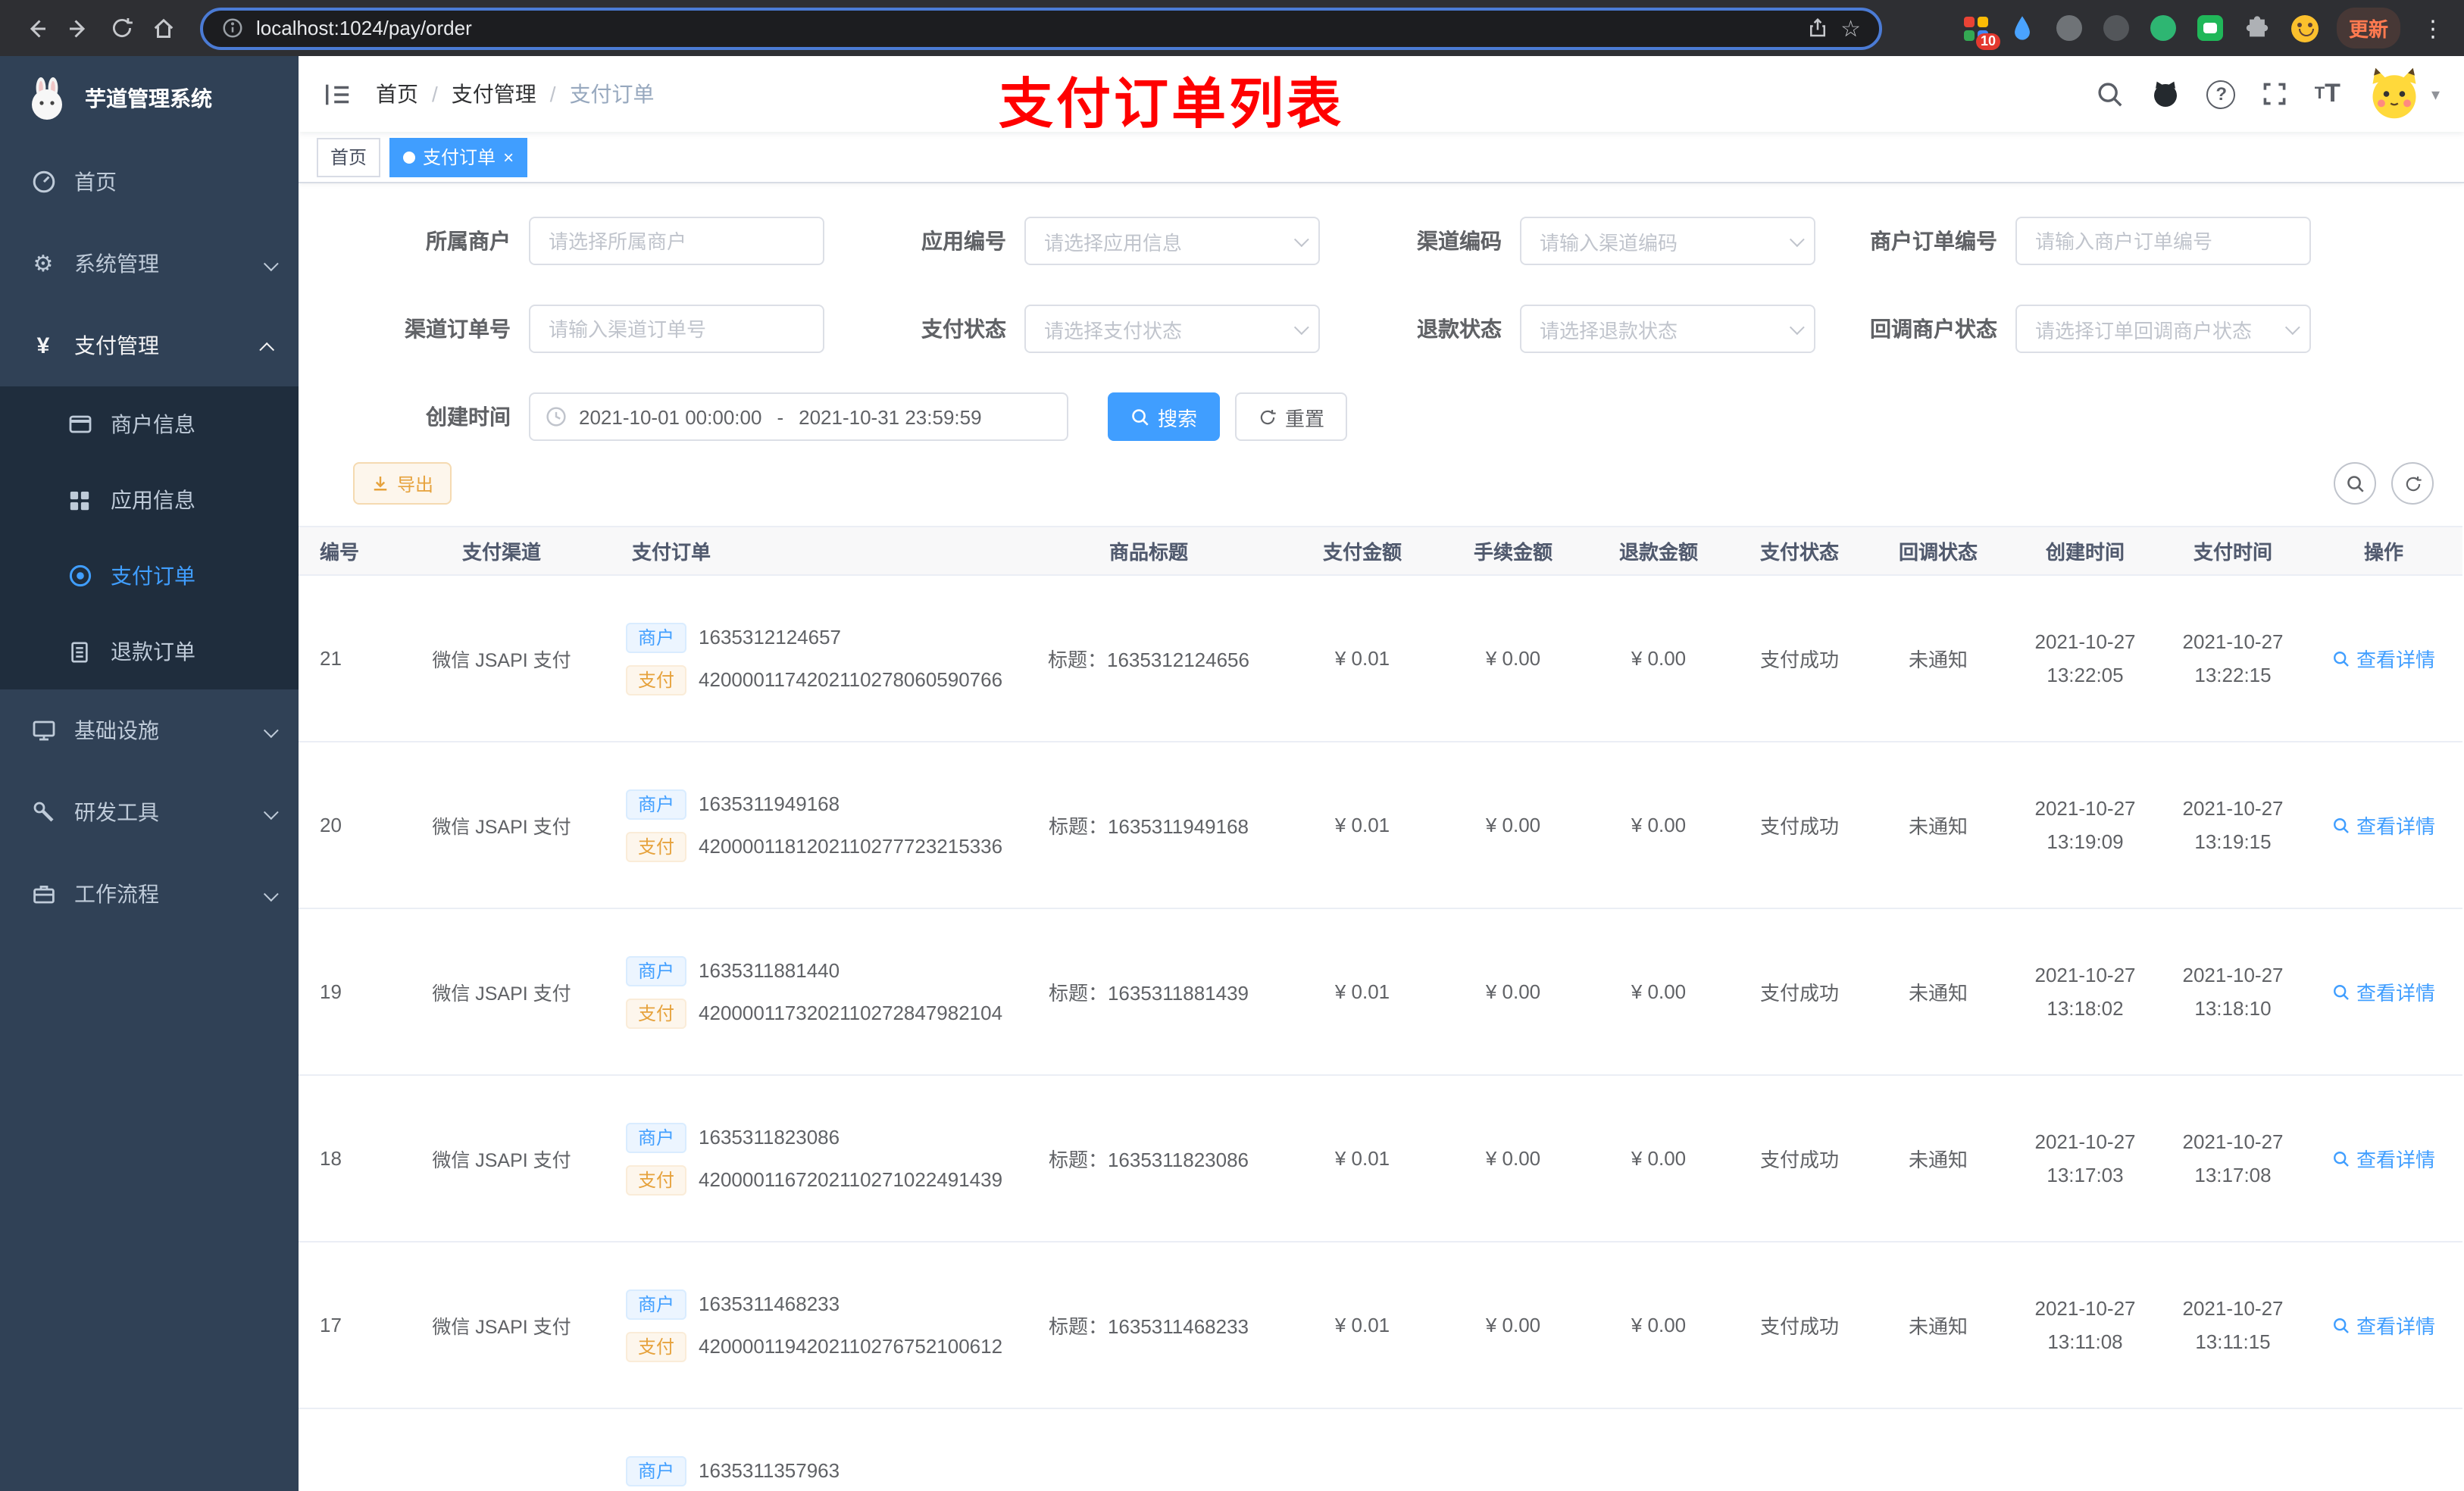 Image resolution: width=2464 pixels, height=1491 pixels. What do you see at coordinates (2395, 93) in the screenshot?
I see `pikachu-avatar-icon` at bounding box center [2395, 93].